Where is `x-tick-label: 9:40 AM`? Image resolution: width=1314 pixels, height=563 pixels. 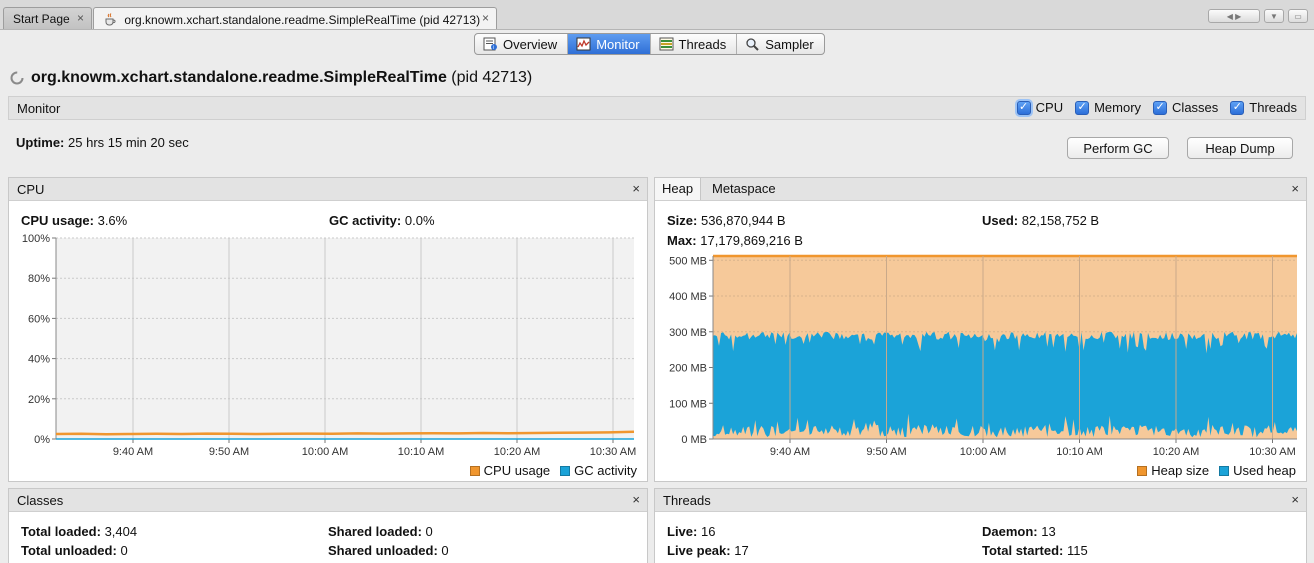 x-tick-label: 9:40 AM is located at coordinates (133, 452).